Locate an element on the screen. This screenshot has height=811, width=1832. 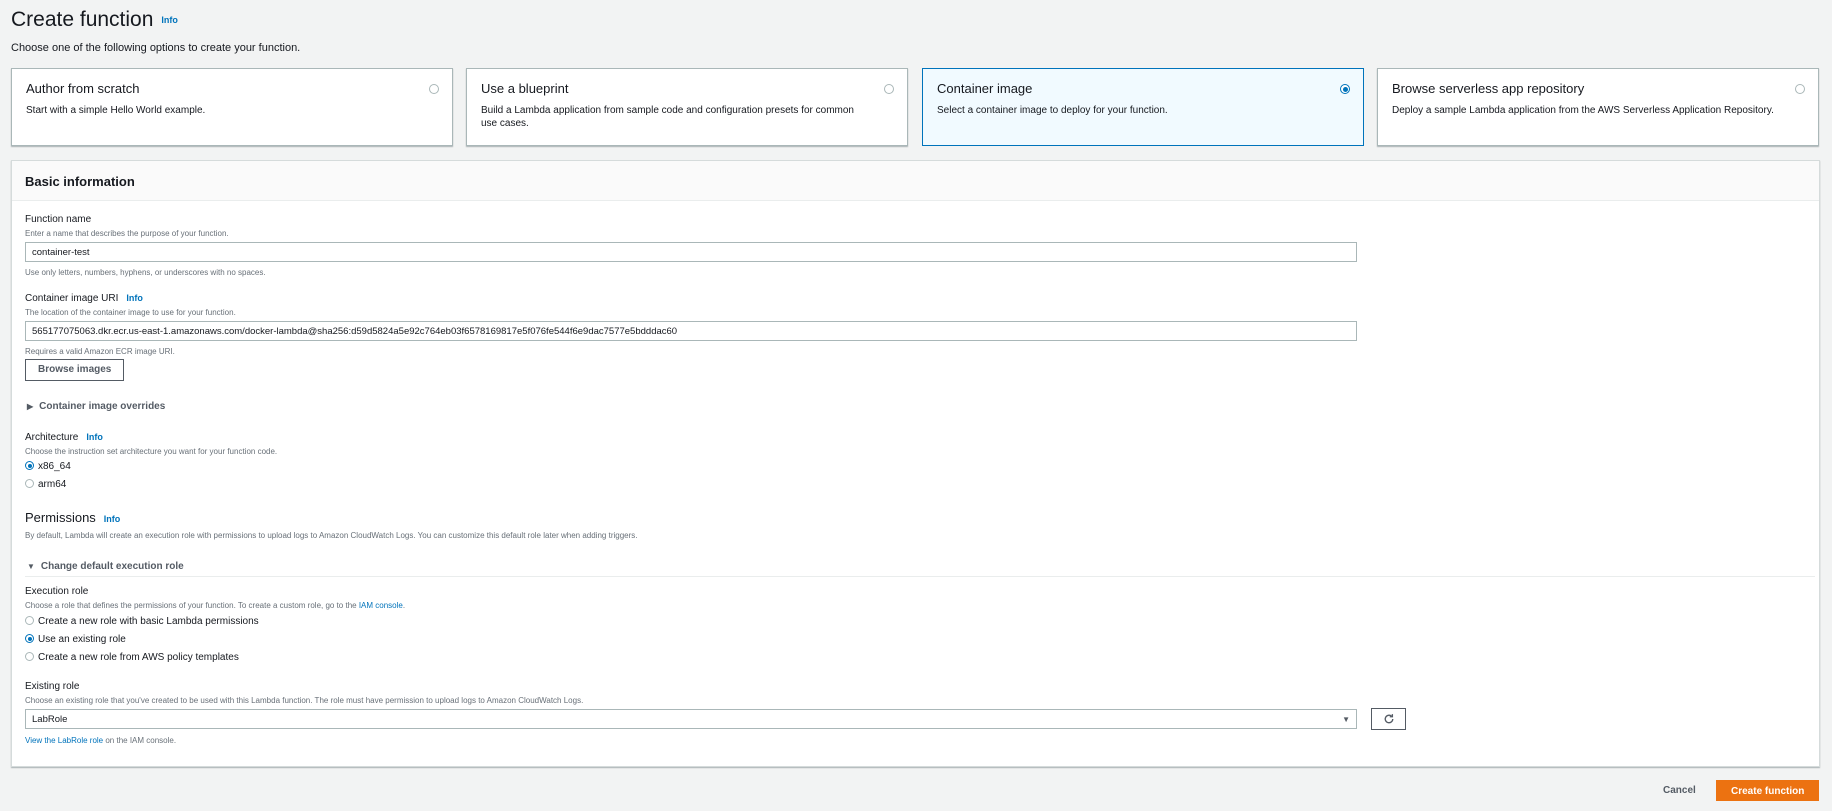
option-title: Author from scratch is located at coordinates (83, 88).